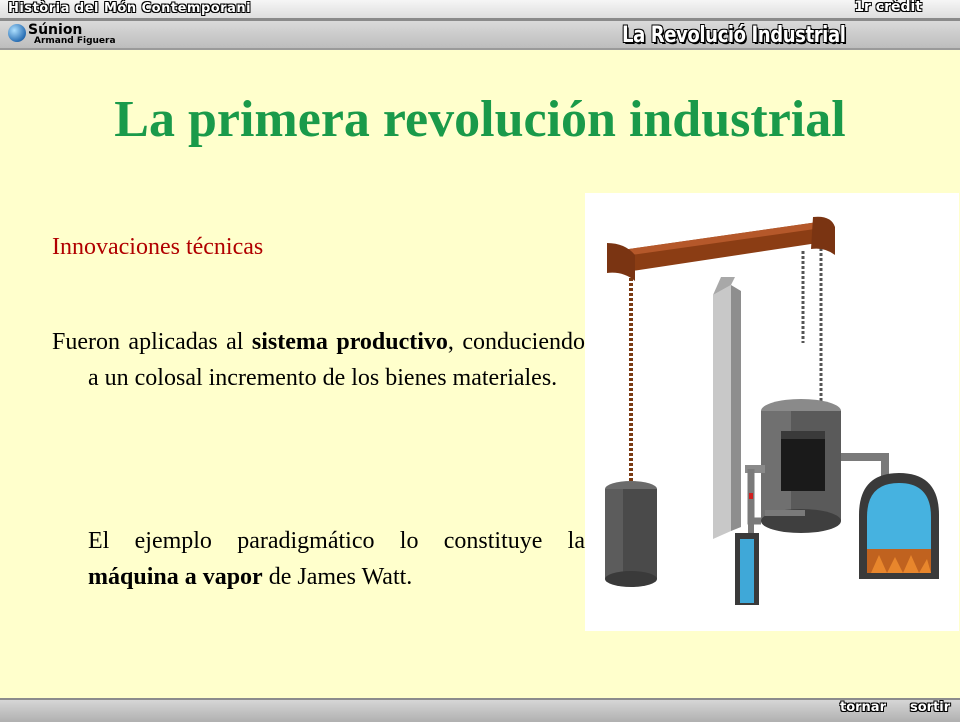 Image resolution: width=960 pixels, height=722 pixels. Describe the element at coordinates (888, 7) in the screenshot. I see `credit-label: 1r crèdit` at that location.